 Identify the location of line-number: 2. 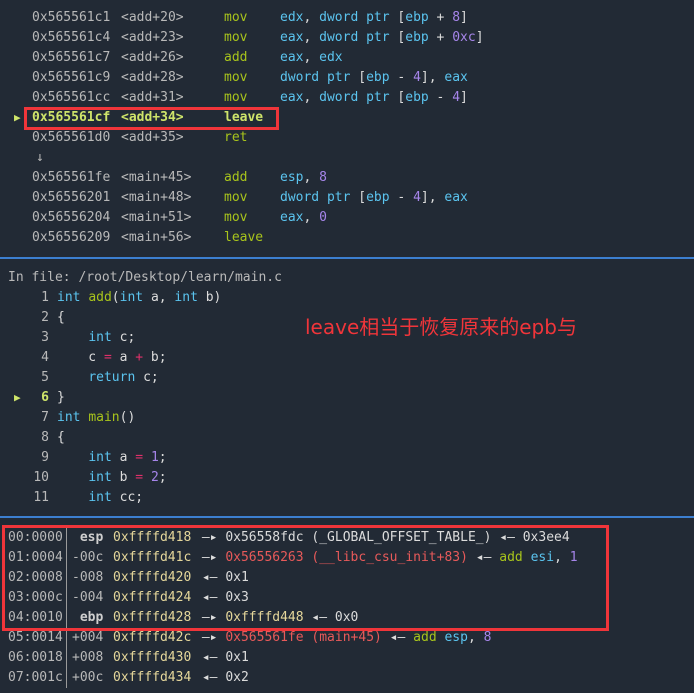
(45, 317).